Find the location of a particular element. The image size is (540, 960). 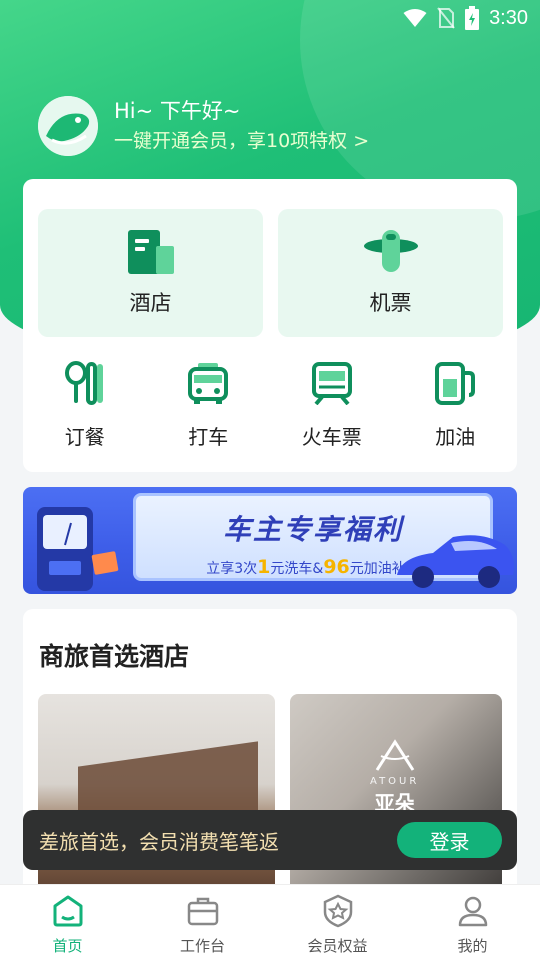

food-order-item: 订餐 is located at coordinates (85, 404).